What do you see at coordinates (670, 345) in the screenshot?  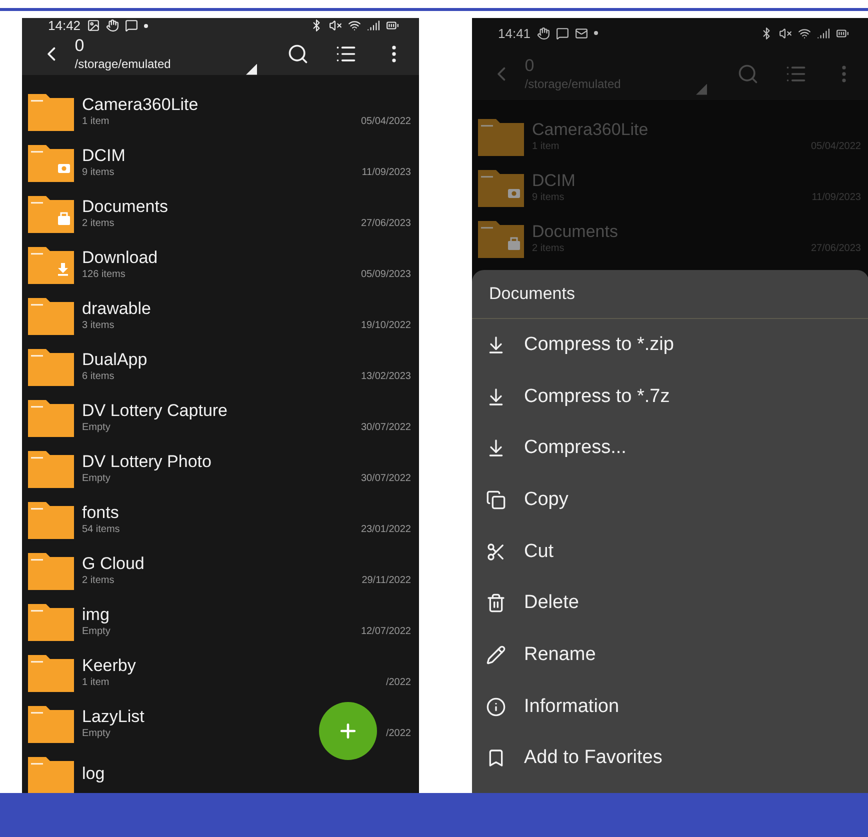 I see `menu-item: Compress to *.zip` at bounding box center [670, 345].